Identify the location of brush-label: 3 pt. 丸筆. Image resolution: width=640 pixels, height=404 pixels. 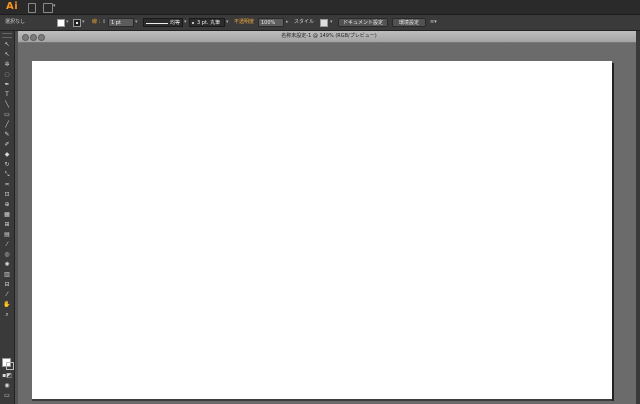
(209, 23).